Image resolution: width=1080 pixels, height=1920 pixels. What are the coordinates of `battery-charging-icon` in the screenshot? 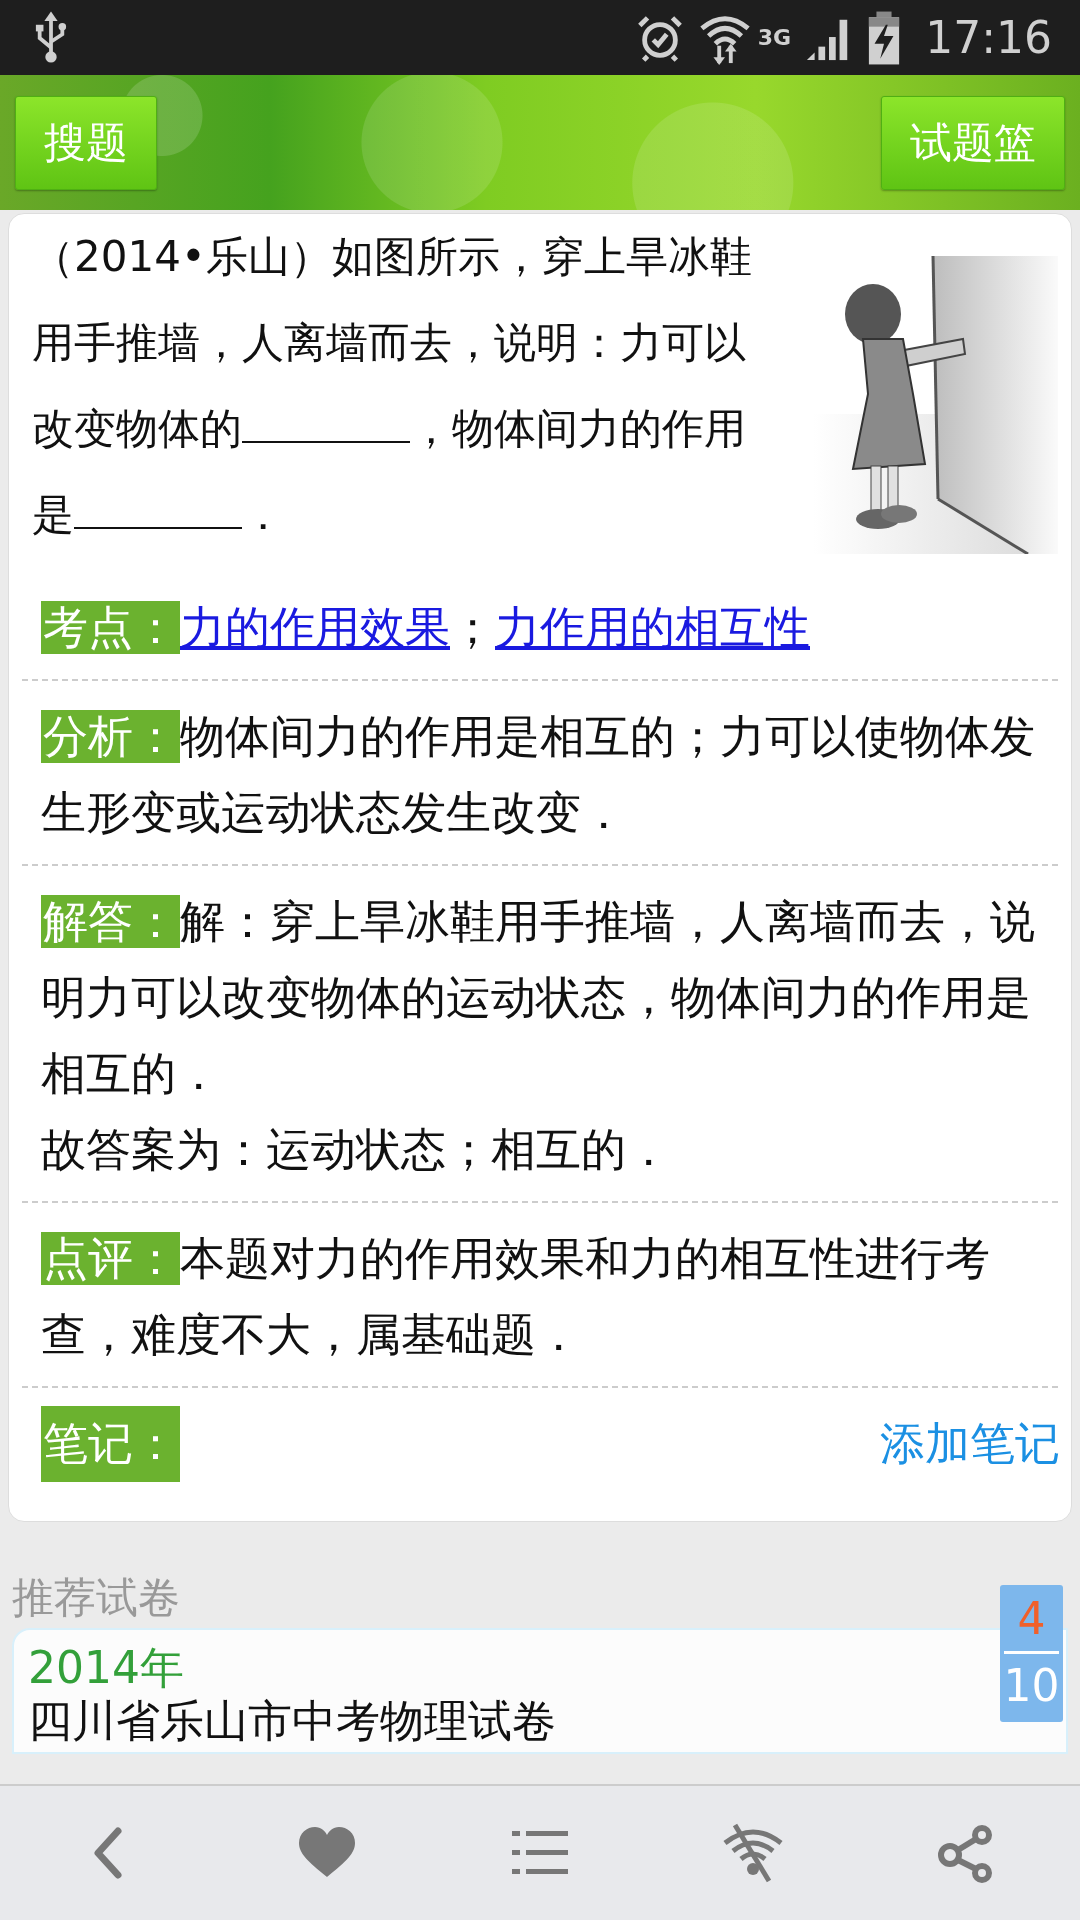 It's located at (884, 37).